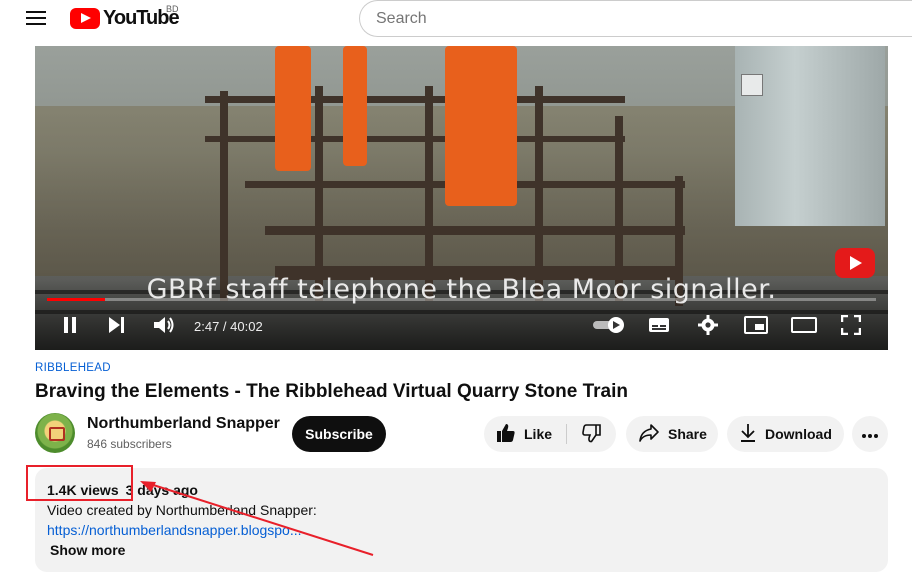  Describe the element at coordinates (55, 433) in the screenshot. I see `channel-avatar` at that location.